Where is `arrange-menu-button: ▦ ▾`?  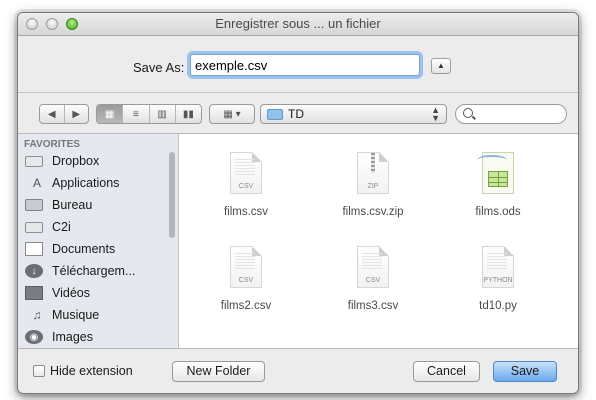
arrange-menu-button: ▦ ▾ is located at coordinates (232, 114).